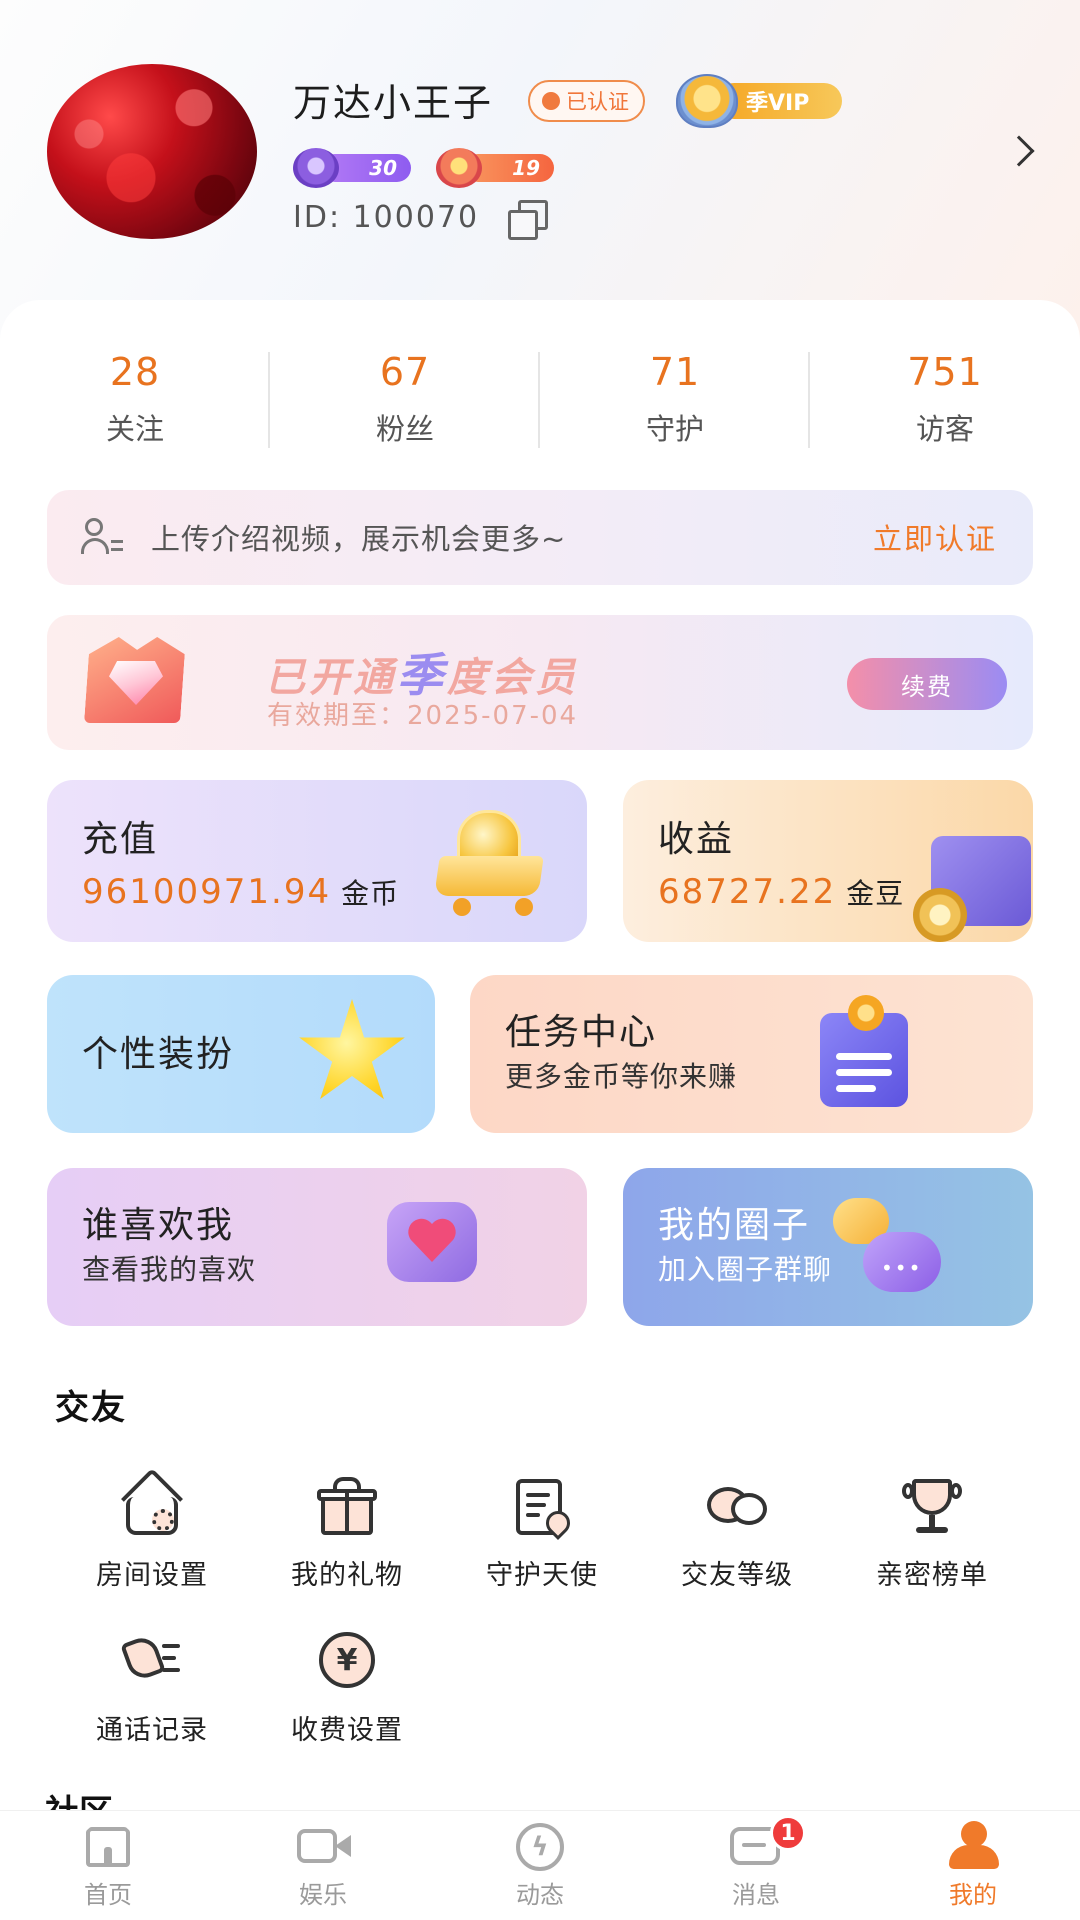  What do you see at coordinates (734, 1225) in the screenshot?
I see `my-circle-title: 我的圈子` at bounding box center [734, 1225].